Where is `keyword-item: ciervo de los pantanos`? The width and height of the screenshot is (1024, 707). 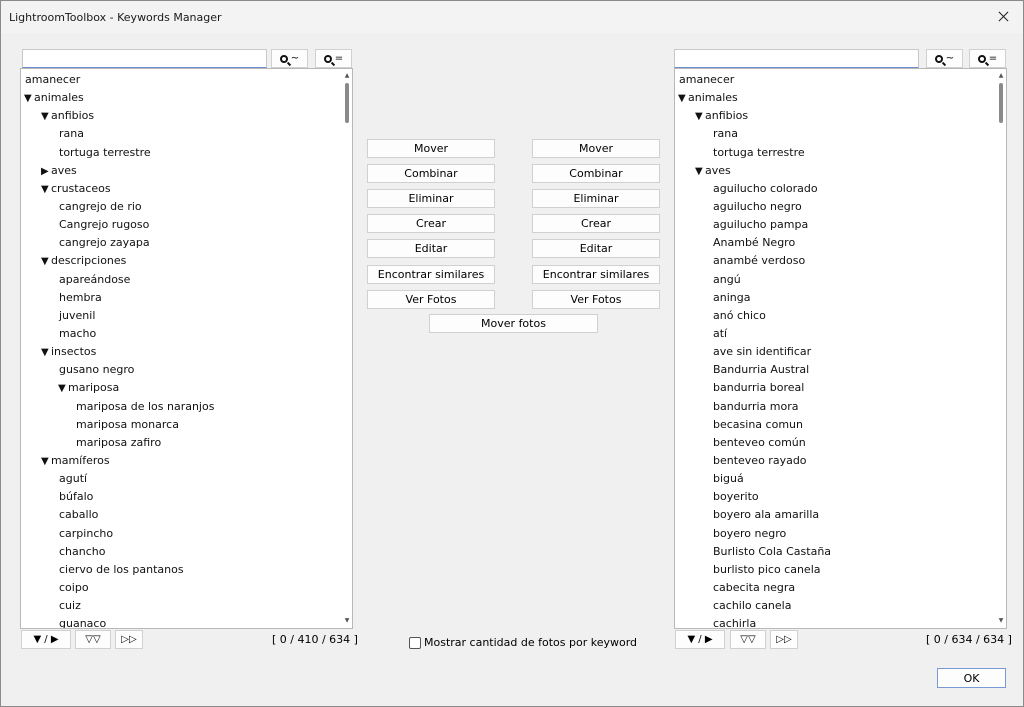
keyword-item: ciervo de los pantanos is located at coordinates (181, 570).